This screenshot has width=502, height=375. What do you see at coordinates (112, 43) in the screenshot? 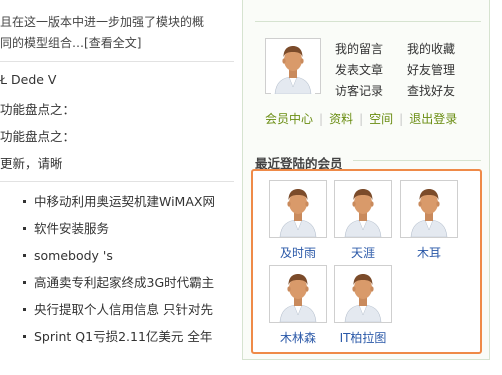
I see `read-more-link: [查看全文]` at bounding box center [112, 43].